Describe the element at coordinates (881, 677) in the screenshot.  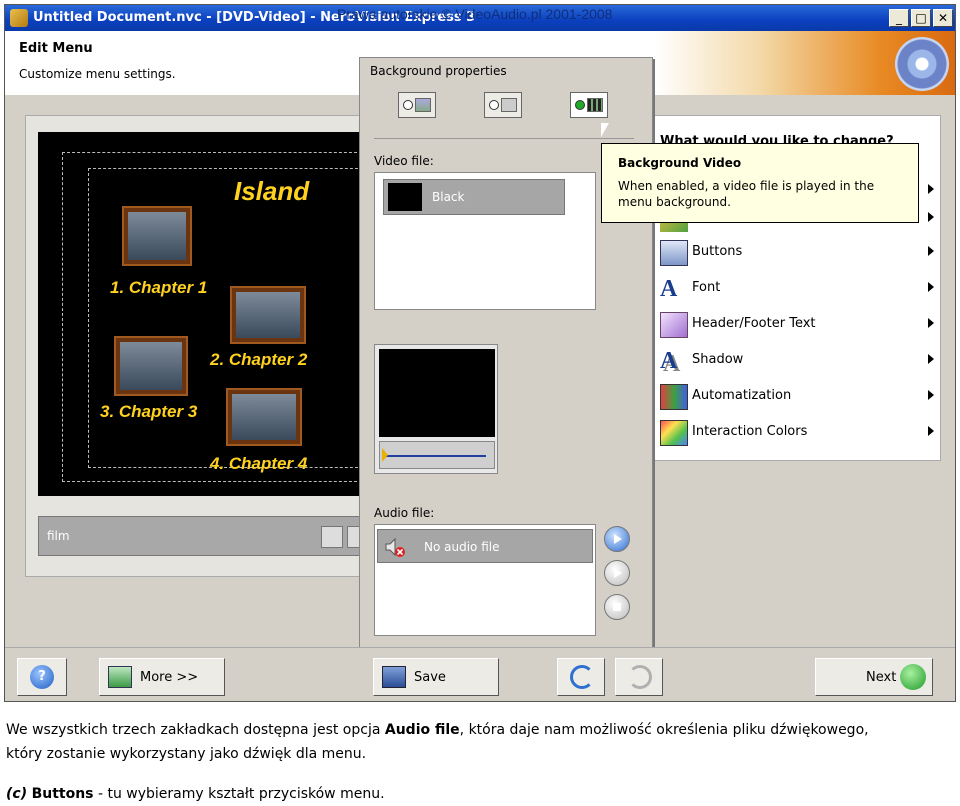
I see `next-button-label: Next` at that location.